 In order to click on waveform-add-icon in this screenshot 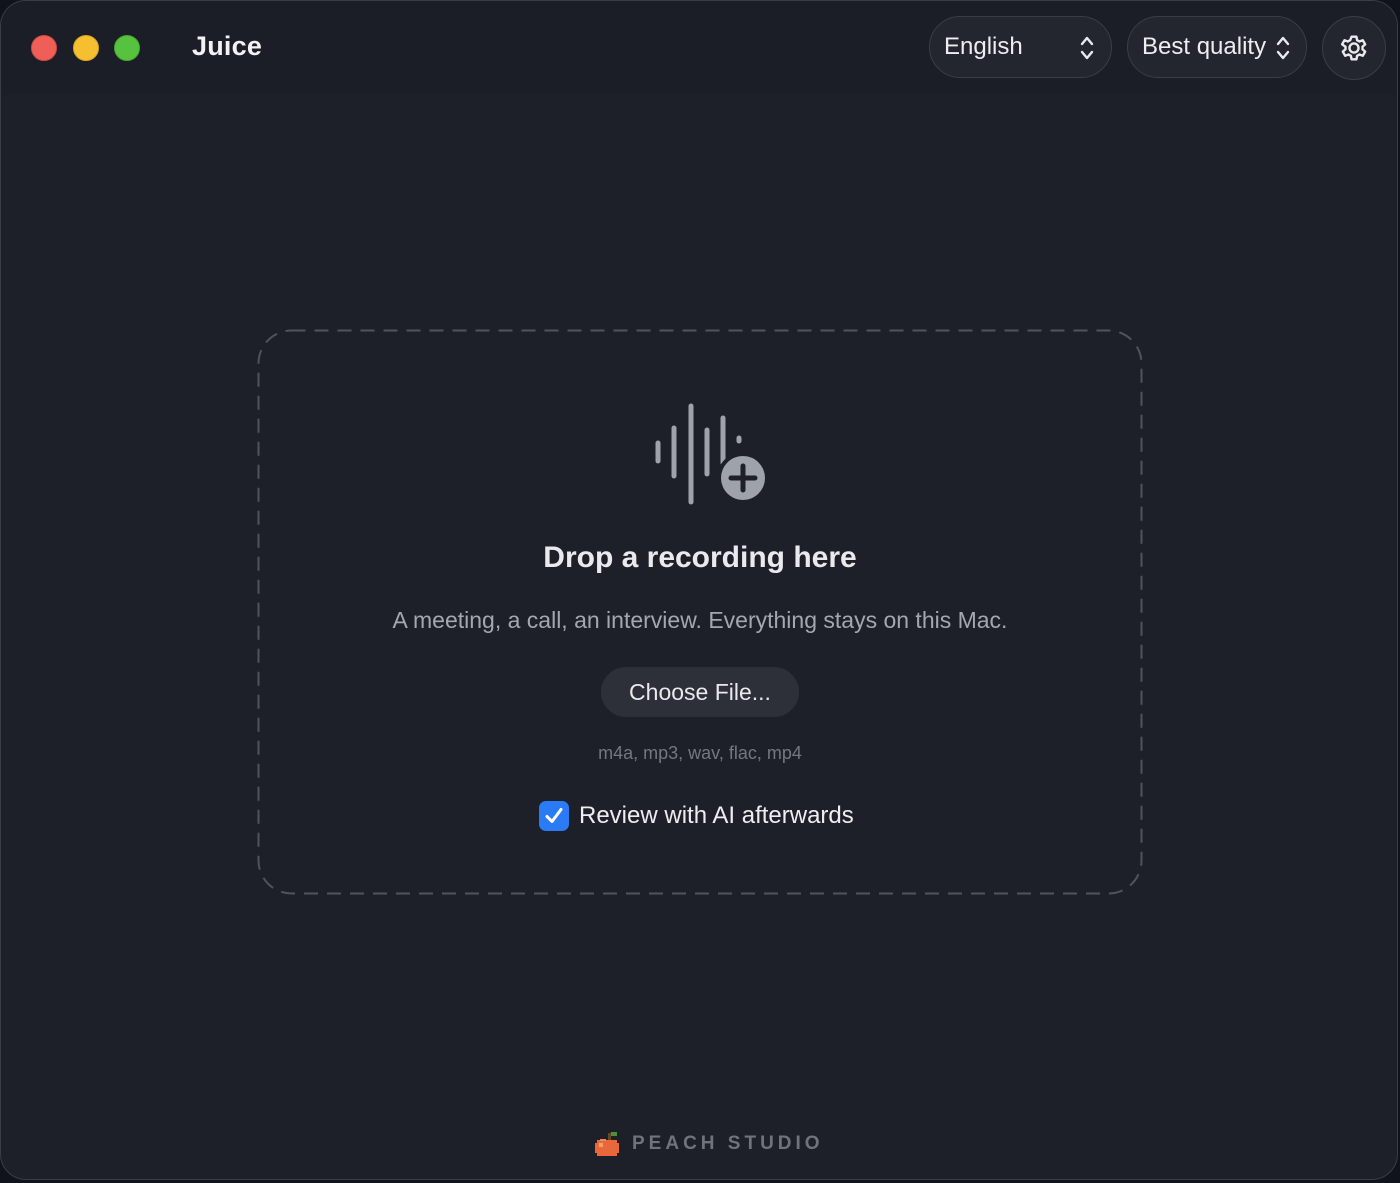, I will do `click(712, 454)`.